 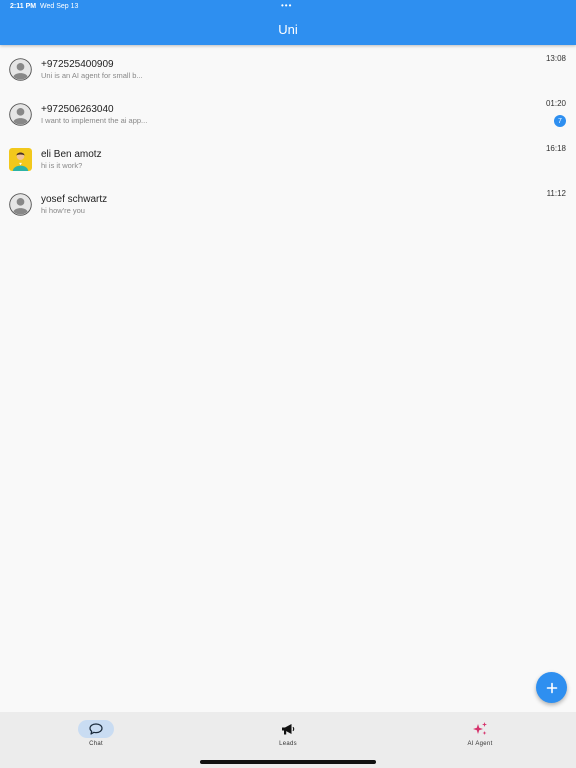 What do you see at coordinates (20, 159) in the screenshot?
I see `photo-avatar` at bounding box center [20, 159].